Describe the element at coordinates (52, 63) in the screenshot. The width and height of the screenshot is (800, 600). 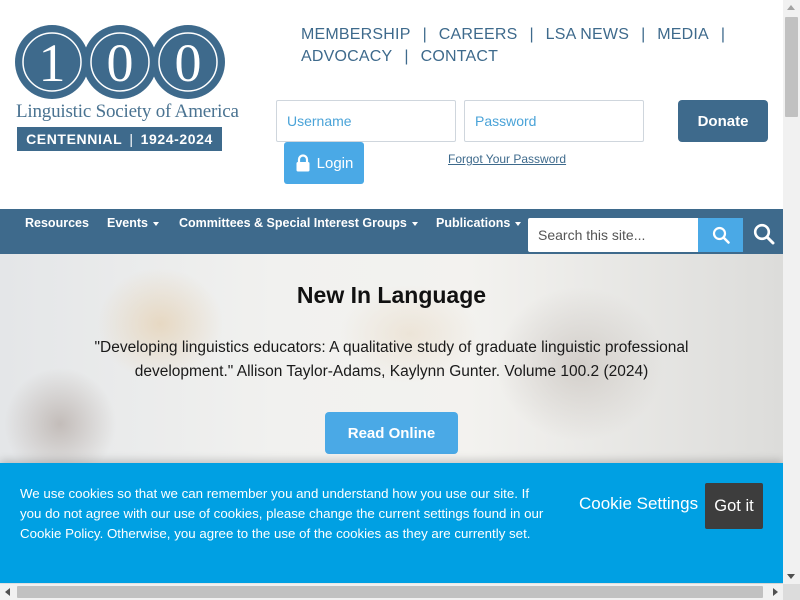
I see `logo-digit-1: 1` at that location.